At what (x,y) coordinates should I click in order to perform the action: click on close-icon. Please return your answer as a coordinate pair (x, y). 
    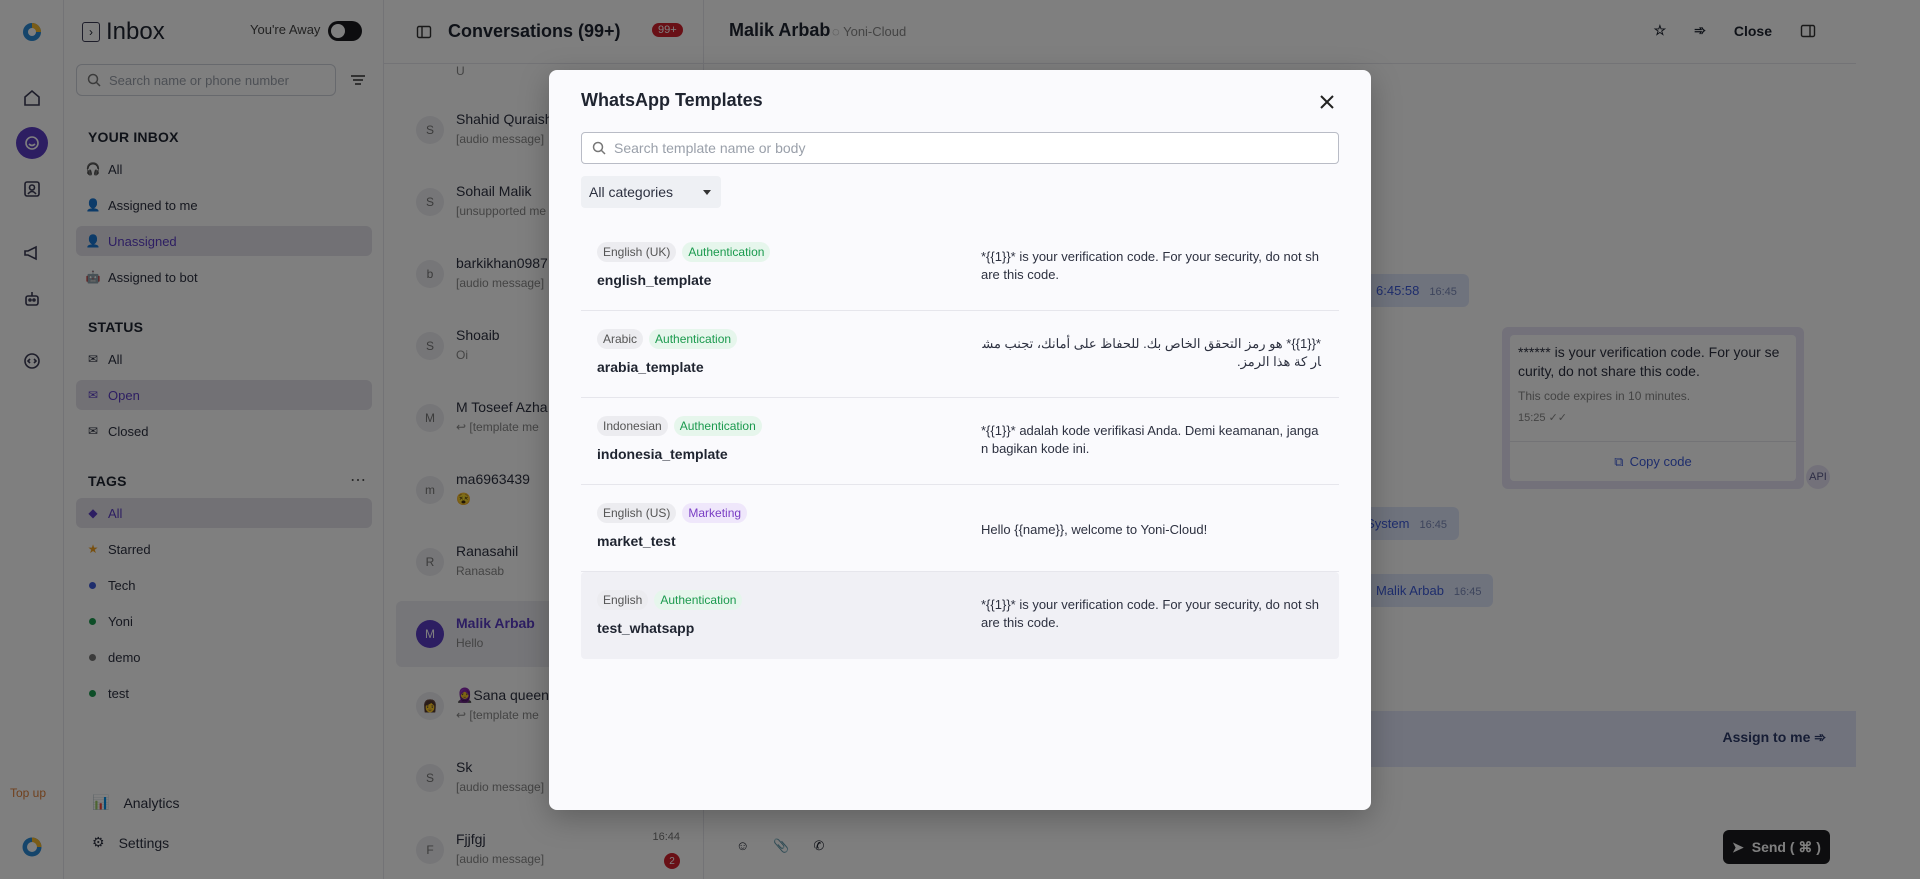
    Looking at the image, I should click on (1327, 102).